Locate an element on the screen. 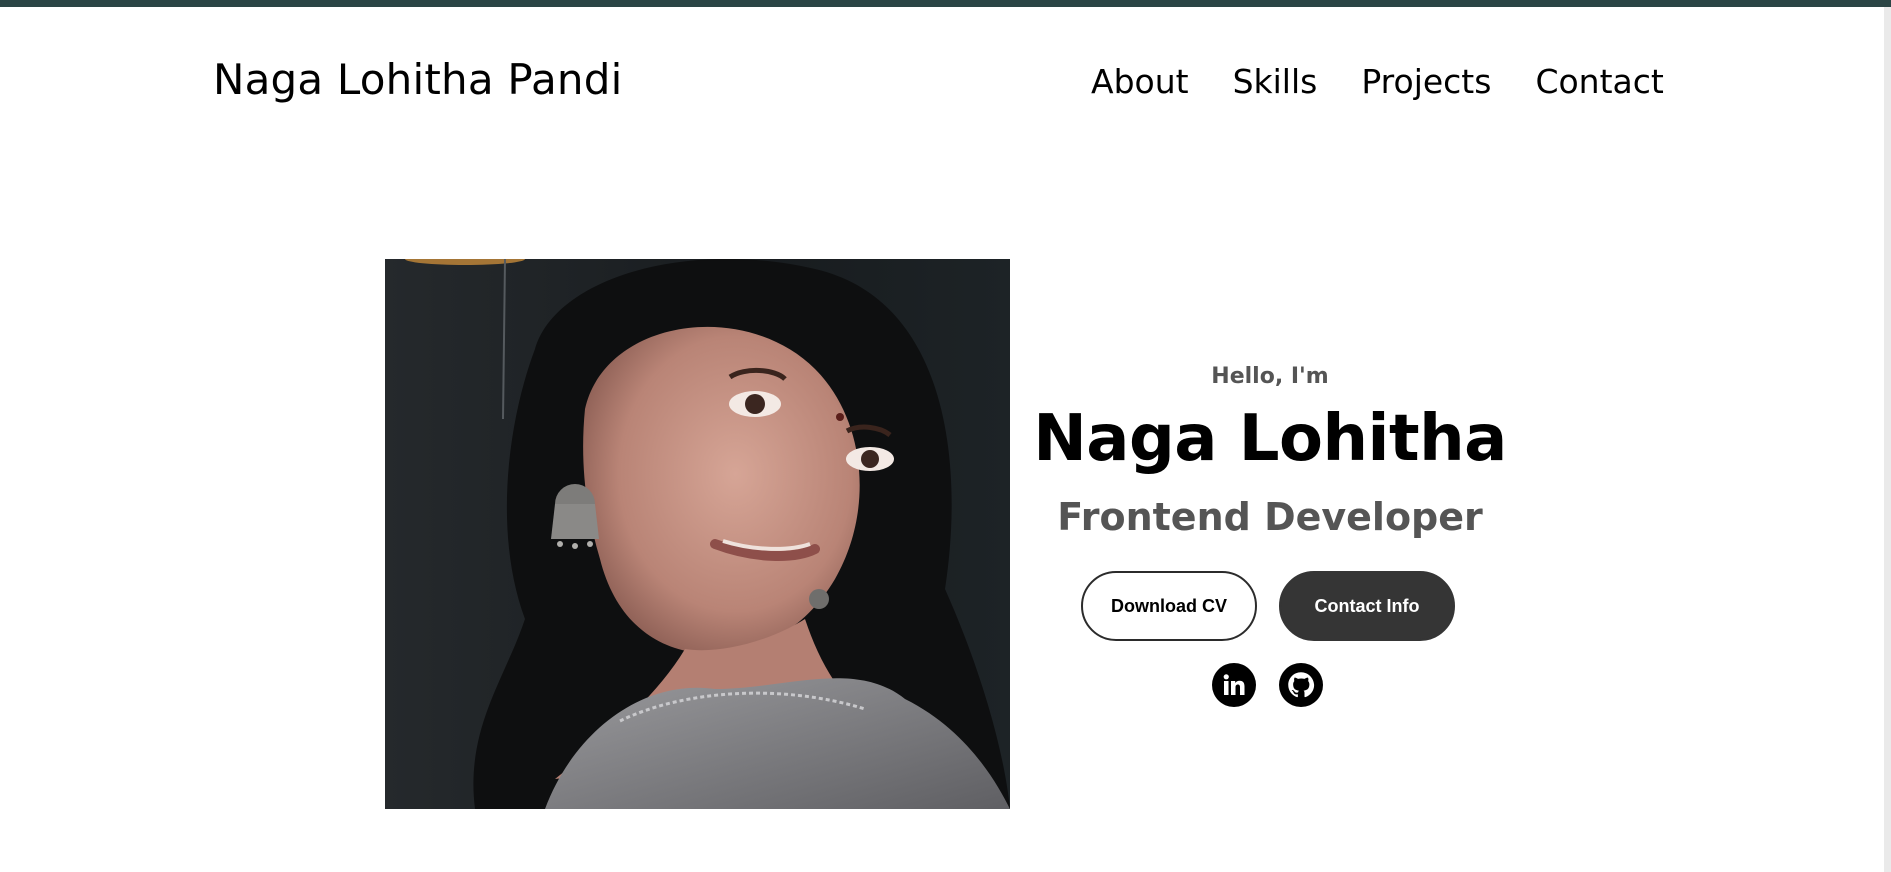 The height and width of the screenshot is (872, 1891). nav-link-about: About is located at coordinates (1140, 81).